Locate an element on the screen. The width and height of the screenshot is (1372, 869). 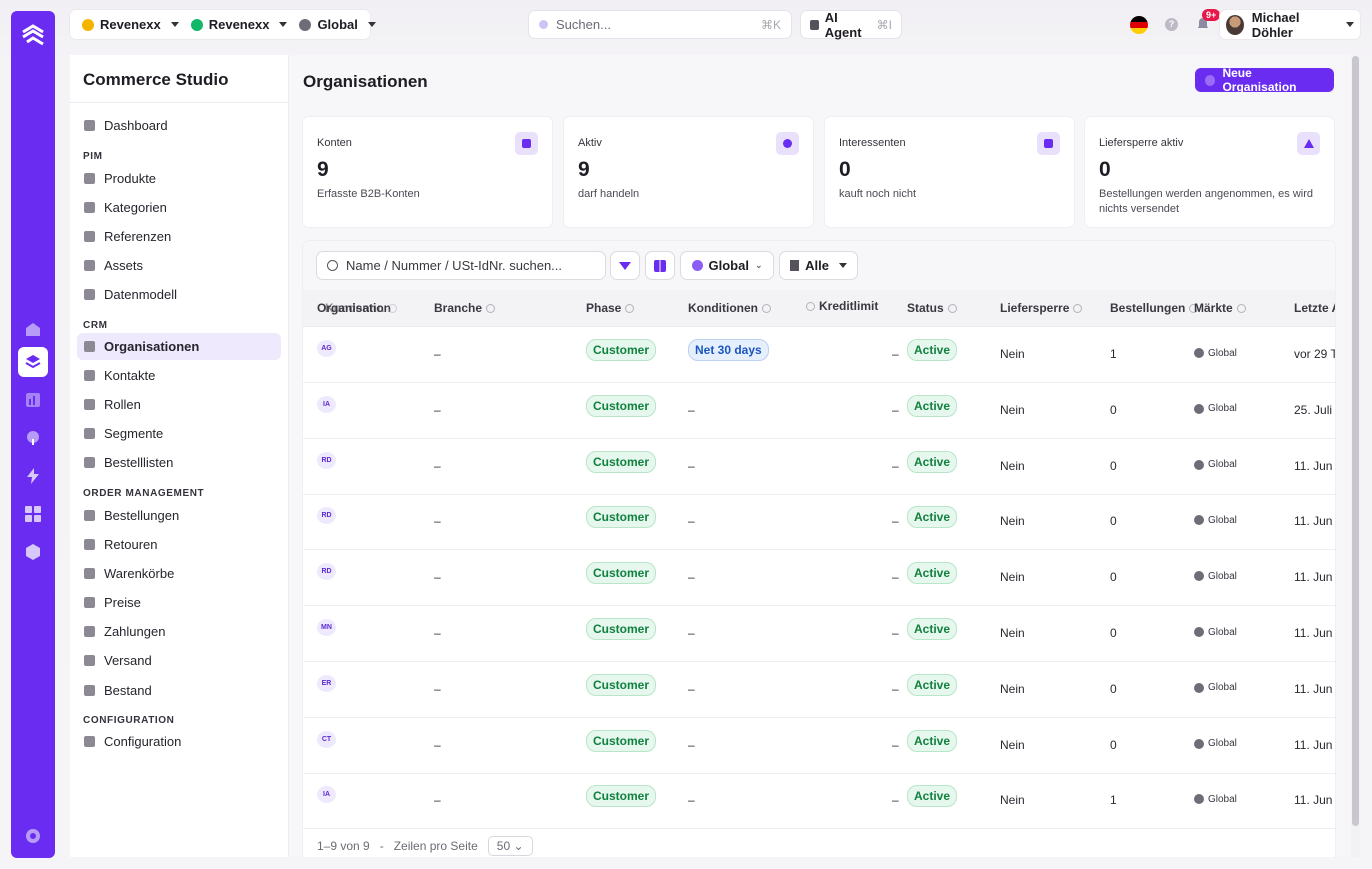
layers-icon is located at coordinates (33, 362).